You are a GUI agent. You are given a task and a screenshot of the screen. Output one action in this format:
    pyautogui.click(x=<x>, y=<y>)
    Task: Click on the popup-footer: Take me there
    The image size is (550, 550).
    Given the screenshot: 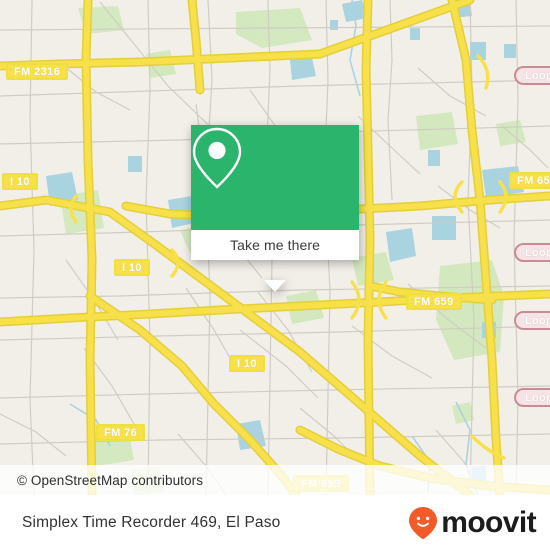 What is the action you would take?
    pyautogui.click(x=275, y=245)
    